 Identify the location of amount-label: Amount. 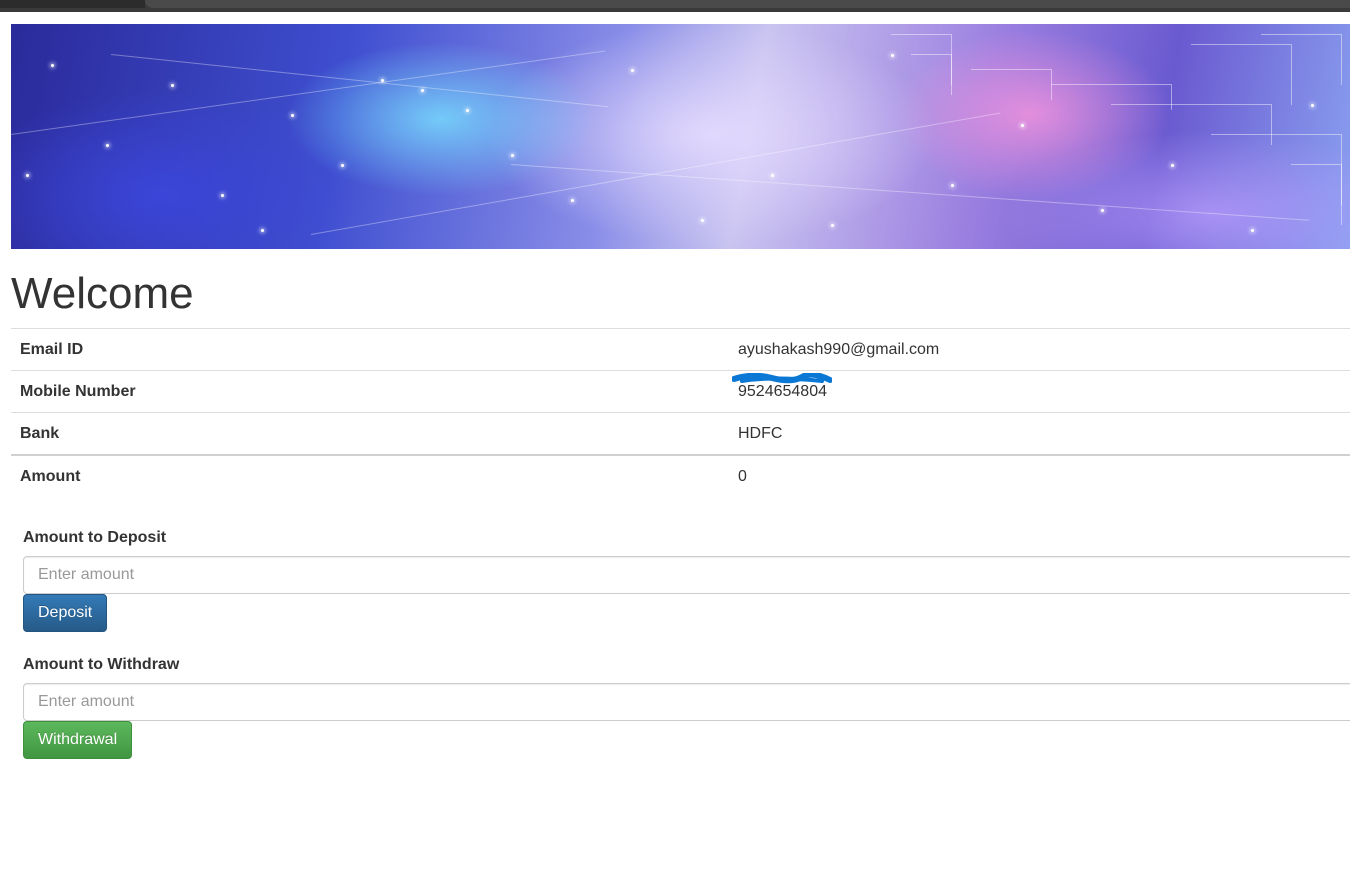
(370, 475).